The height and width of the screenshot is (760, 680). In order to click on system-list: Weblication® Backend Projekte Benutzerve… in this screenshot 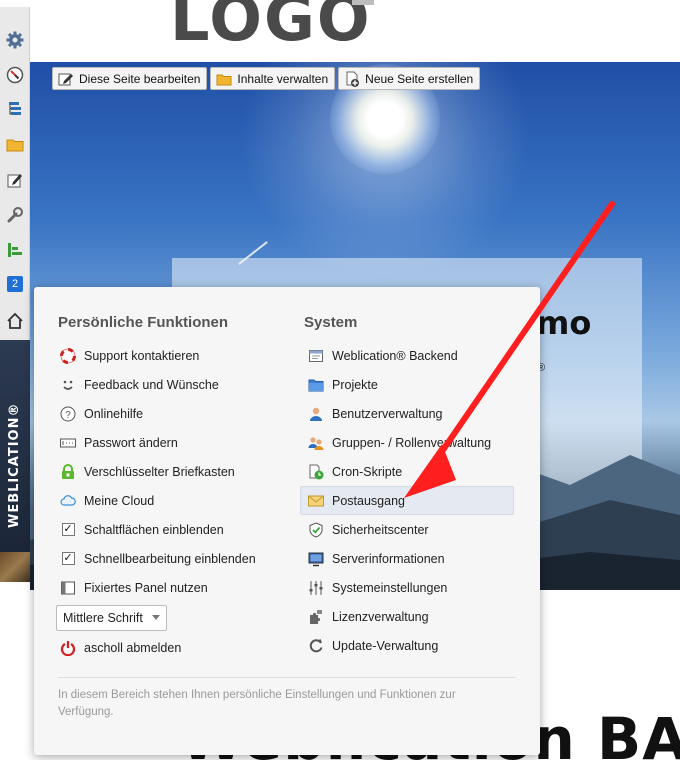, I will do `click(407, 500)`.